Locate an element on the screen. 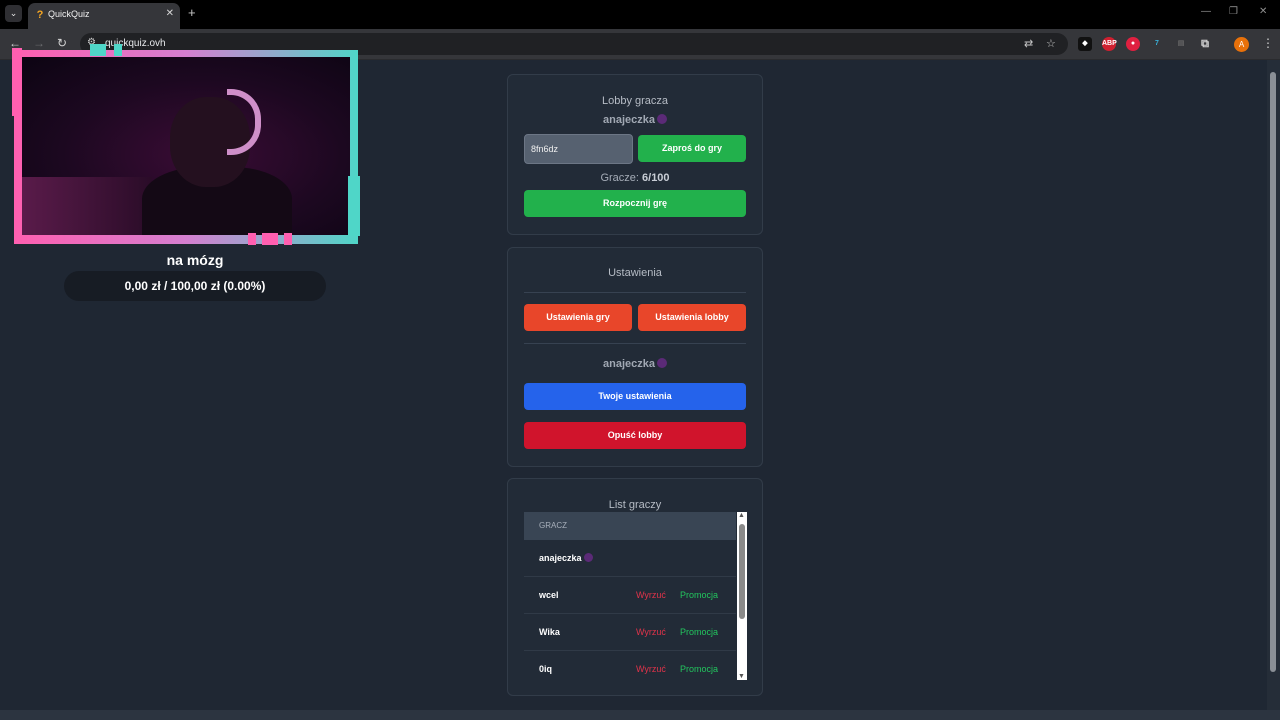  webcam-desk is located at coordinates (87, 206).